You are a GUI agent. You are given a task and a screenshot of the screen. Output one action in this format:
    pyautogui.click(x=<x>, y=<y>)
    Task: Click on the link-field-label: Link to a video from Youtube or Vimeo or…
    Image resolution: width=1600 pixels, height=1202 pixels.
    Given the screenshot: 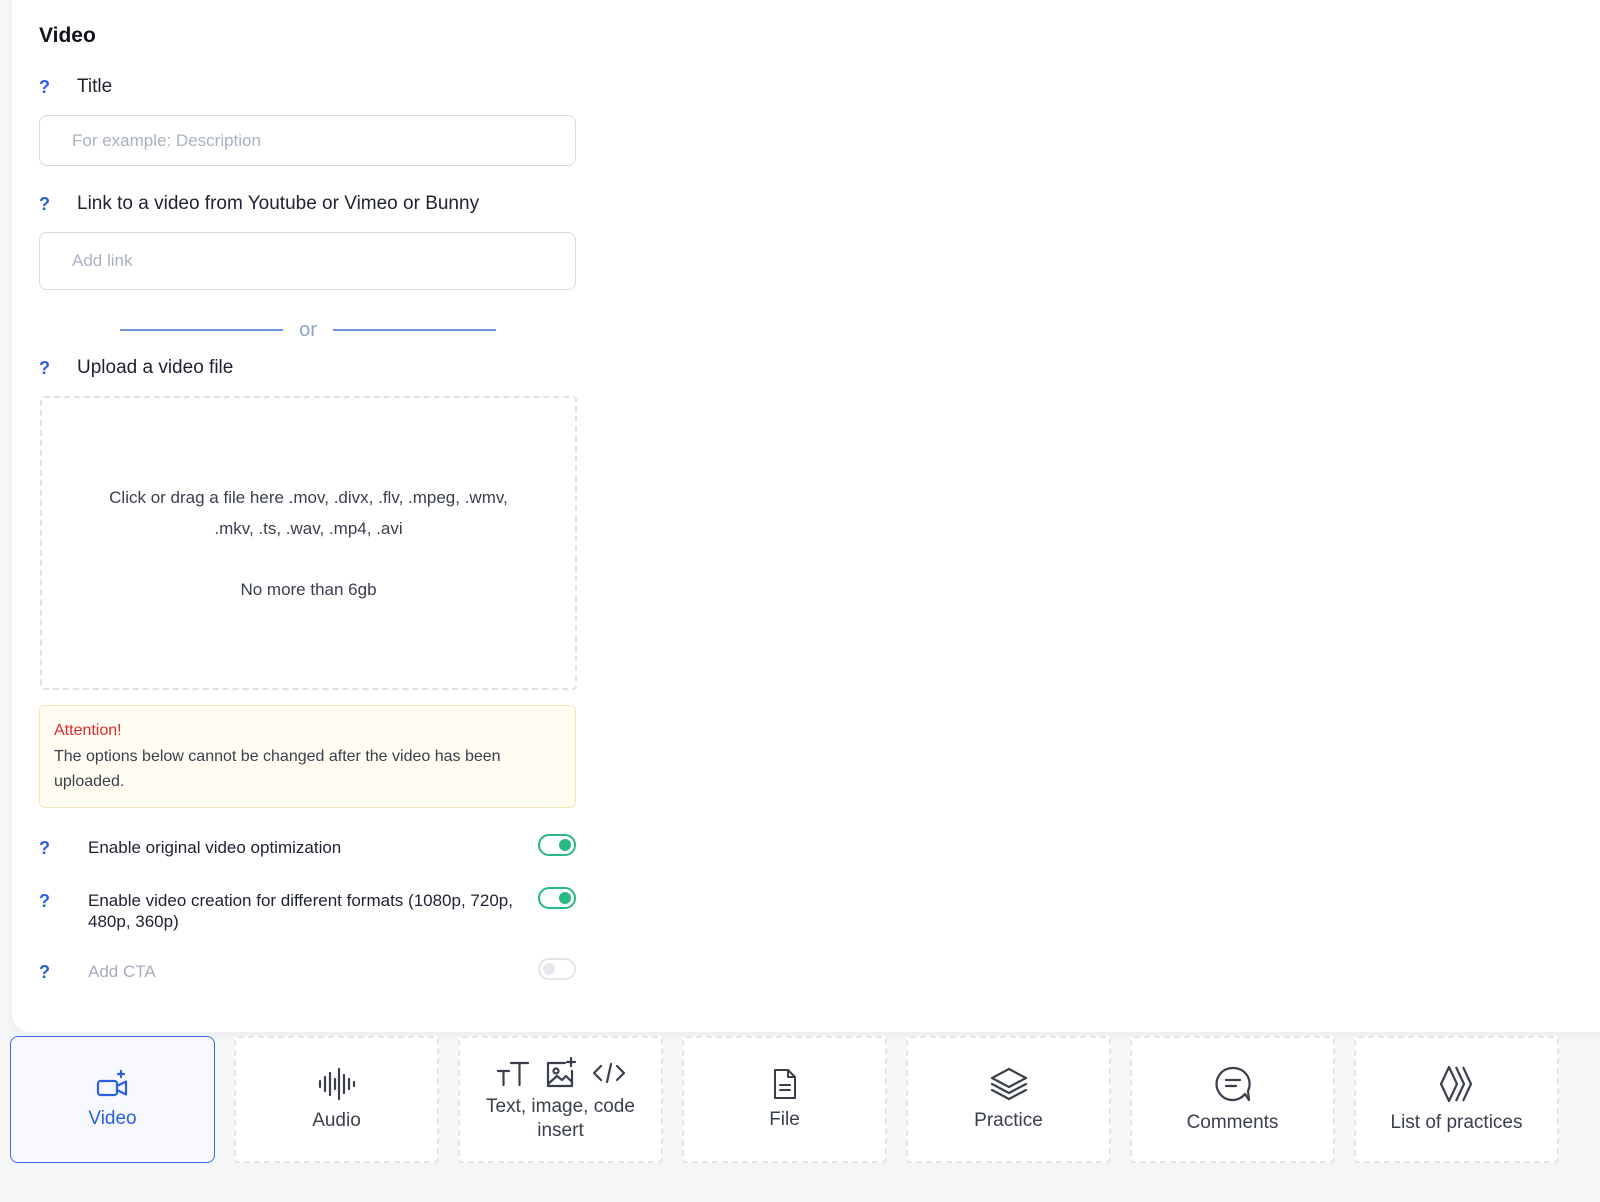 What is the action you would take?
    pyautogui.click(x=278, y=203)
    